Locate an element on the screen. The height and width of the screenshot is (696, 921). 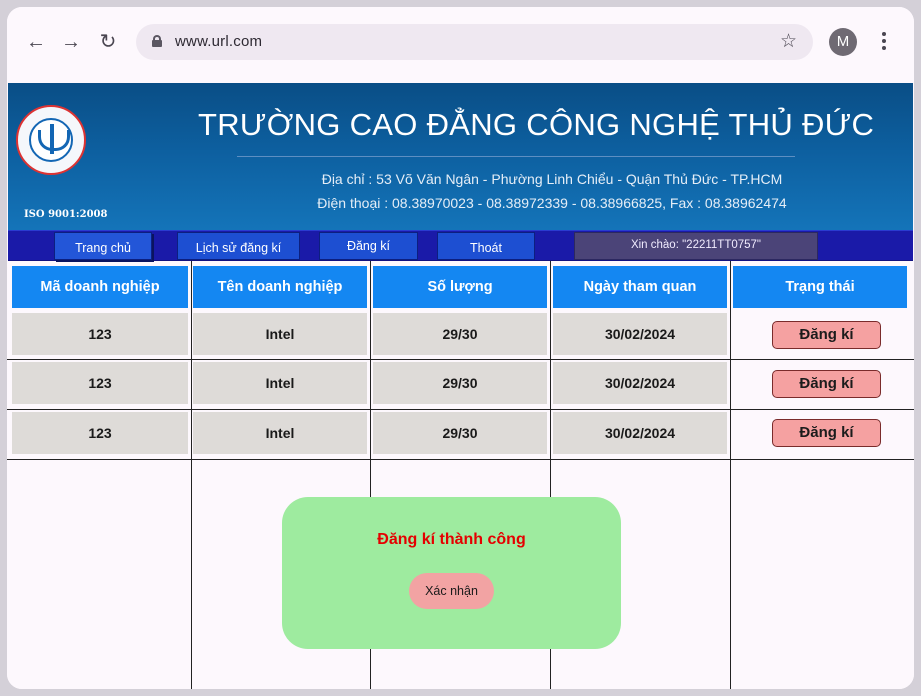
banner-divider is located at coordinates (516, 156).